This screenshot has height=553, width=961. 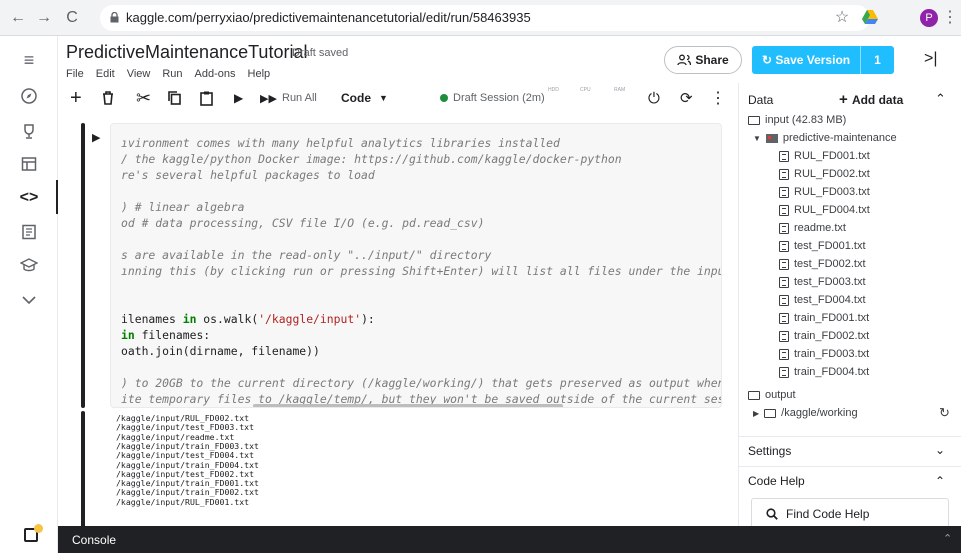 What do you see at coordinates (44, 18) in the screenshot?
I see `forward-icon: →` at bounding box center [44, 18].